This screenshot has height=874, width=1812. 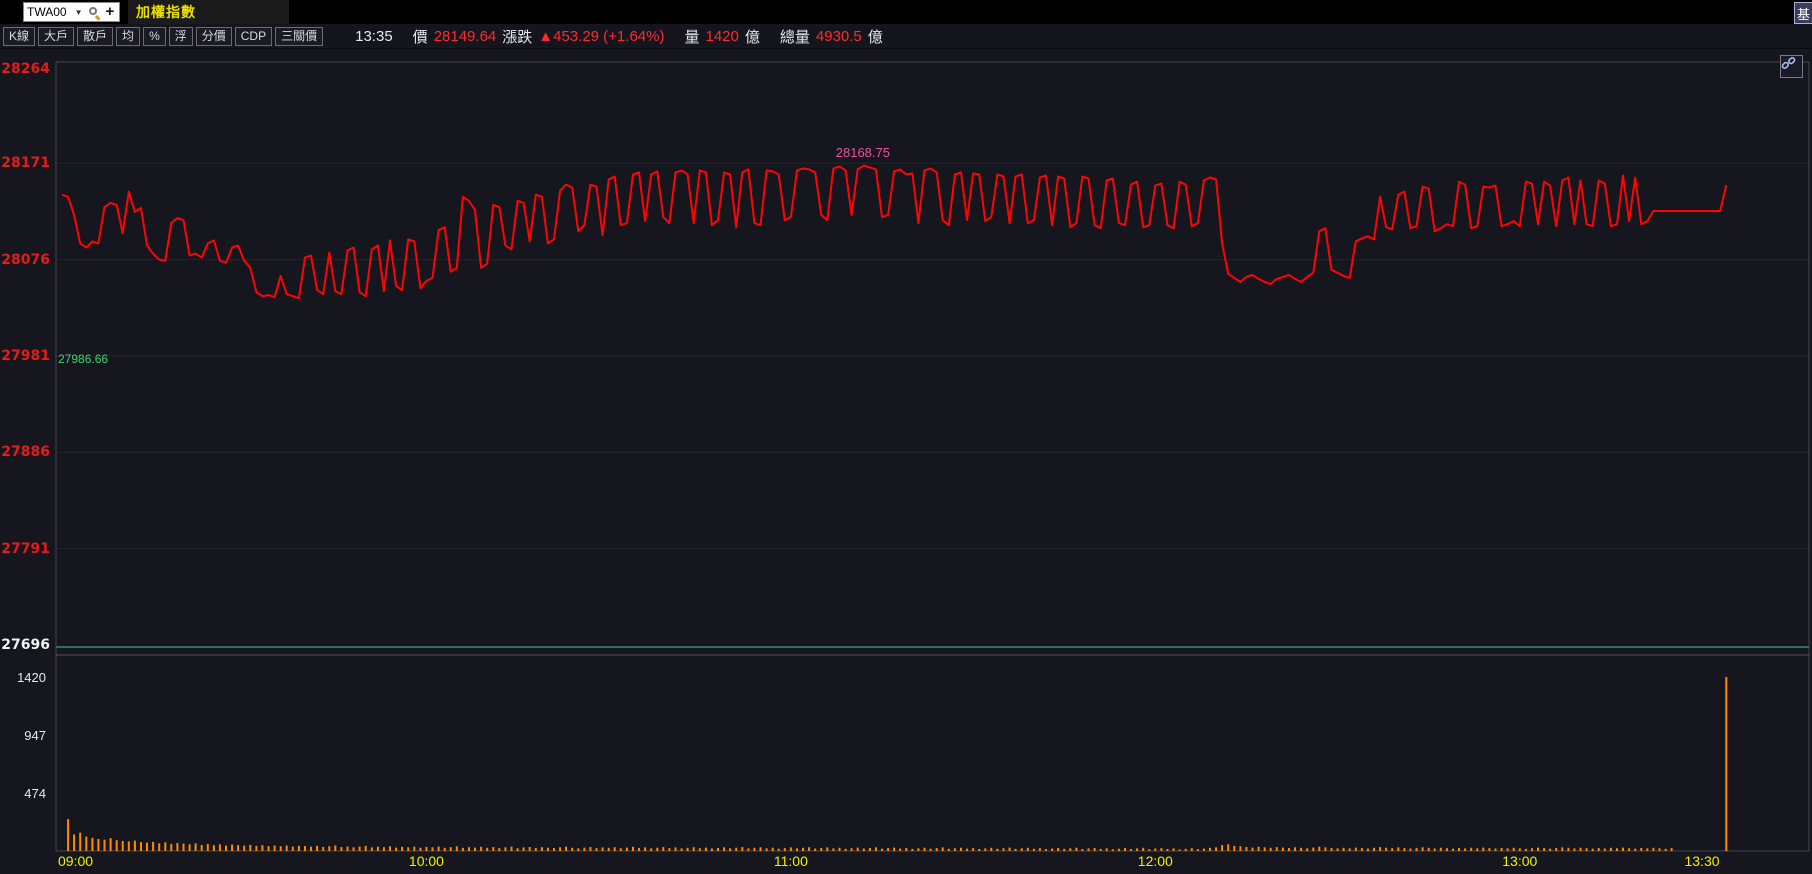 What do you see at coordinates (79, 12) in the screenshot?
I see `dropdown-caret-icon: ▼` at bounding box center [79, 12].